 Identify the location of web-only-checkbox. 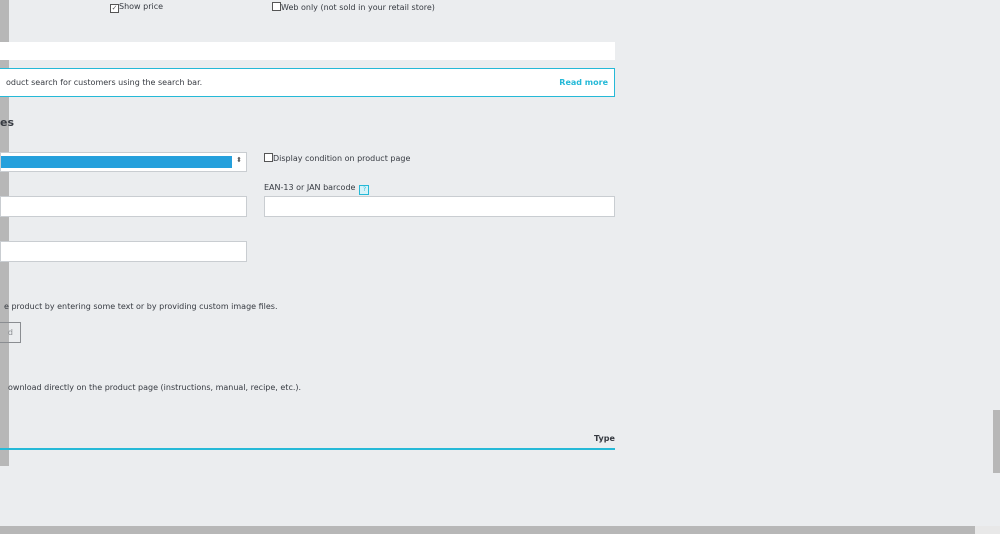
(276, 6).